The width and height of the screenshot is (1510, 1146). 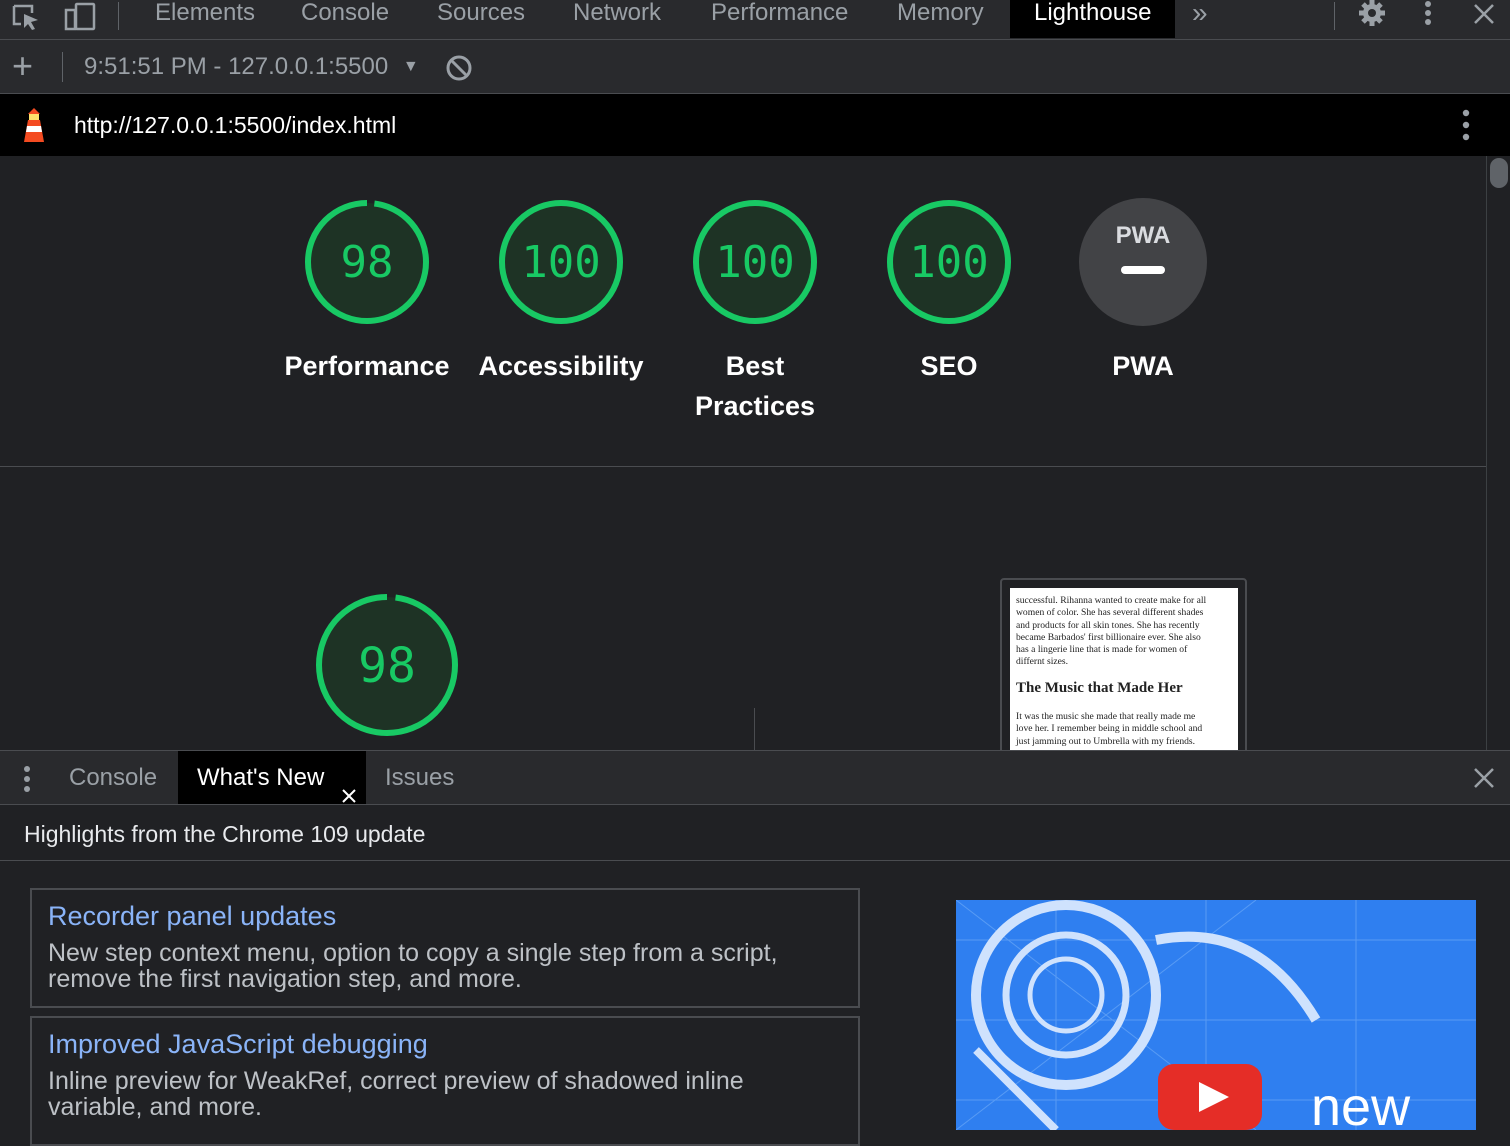 What do you see at coordinates (238, 1044) in the screenshot?
I see `feature-card-title: Improved JavaScript debugging` at bounding box center [238, 1044].